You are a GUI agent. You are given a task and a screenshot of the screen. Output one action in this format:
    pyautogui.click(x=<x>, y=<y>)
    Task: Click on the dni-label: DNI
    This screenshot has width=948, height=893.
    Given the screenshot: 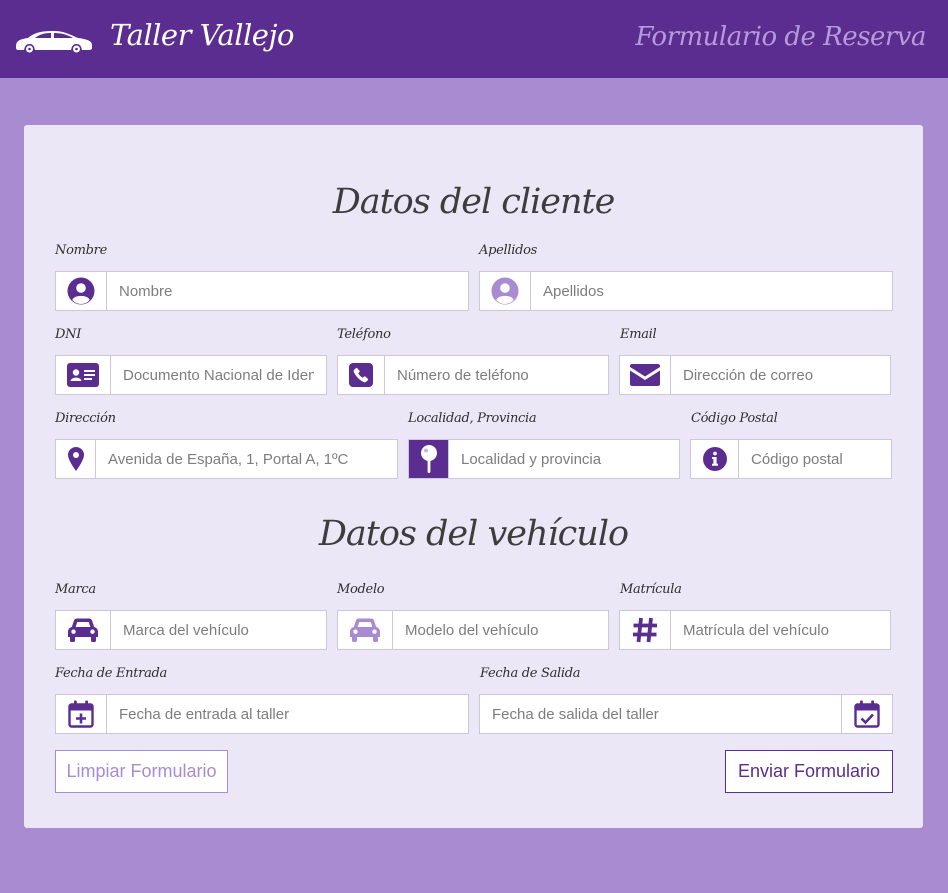 What is the action you would take?
    pyautogui.click(x=68, y=334)
    